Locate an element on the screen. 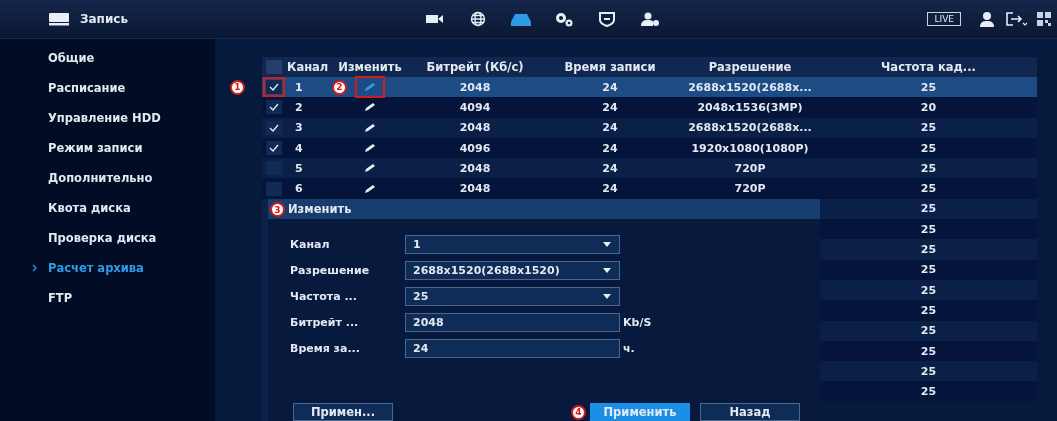  table-cell: 6 is located at coordinates (299, 189).